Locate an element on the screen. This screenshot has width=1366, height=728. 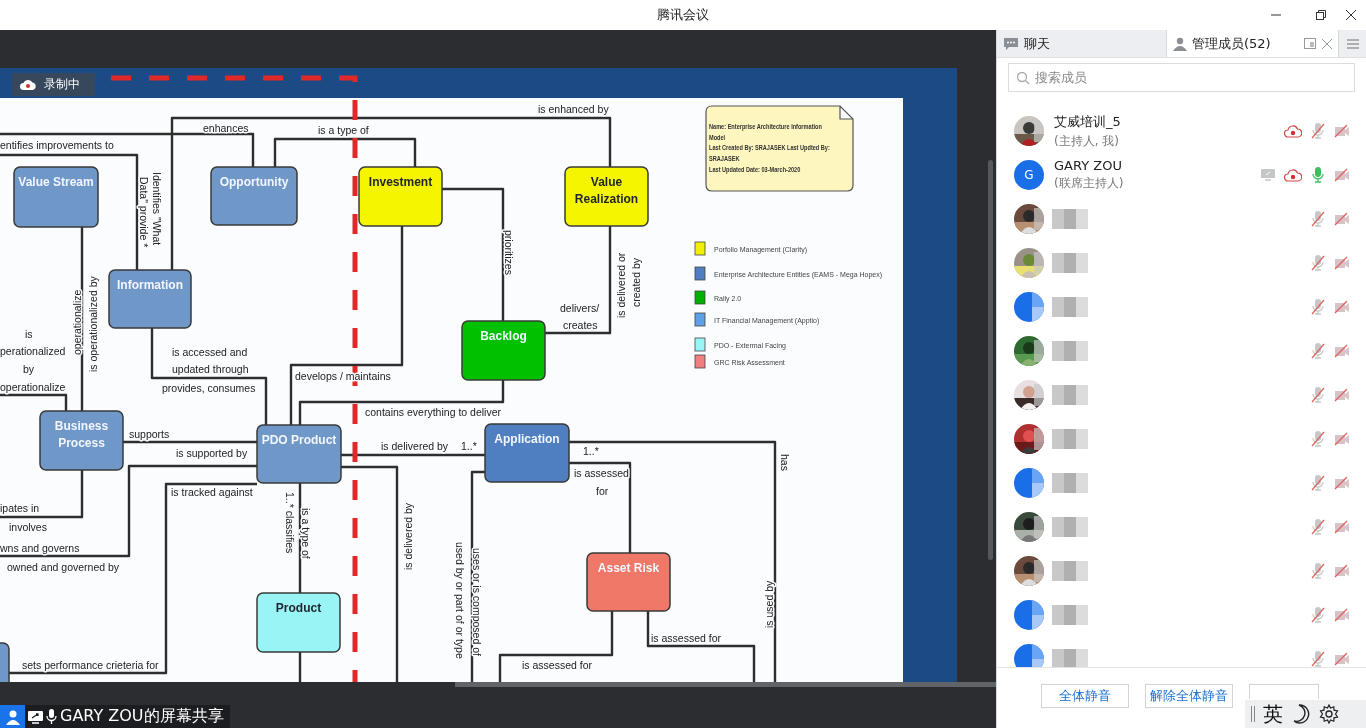
connector-label: delivers/ is located at coordinates (580, 308).